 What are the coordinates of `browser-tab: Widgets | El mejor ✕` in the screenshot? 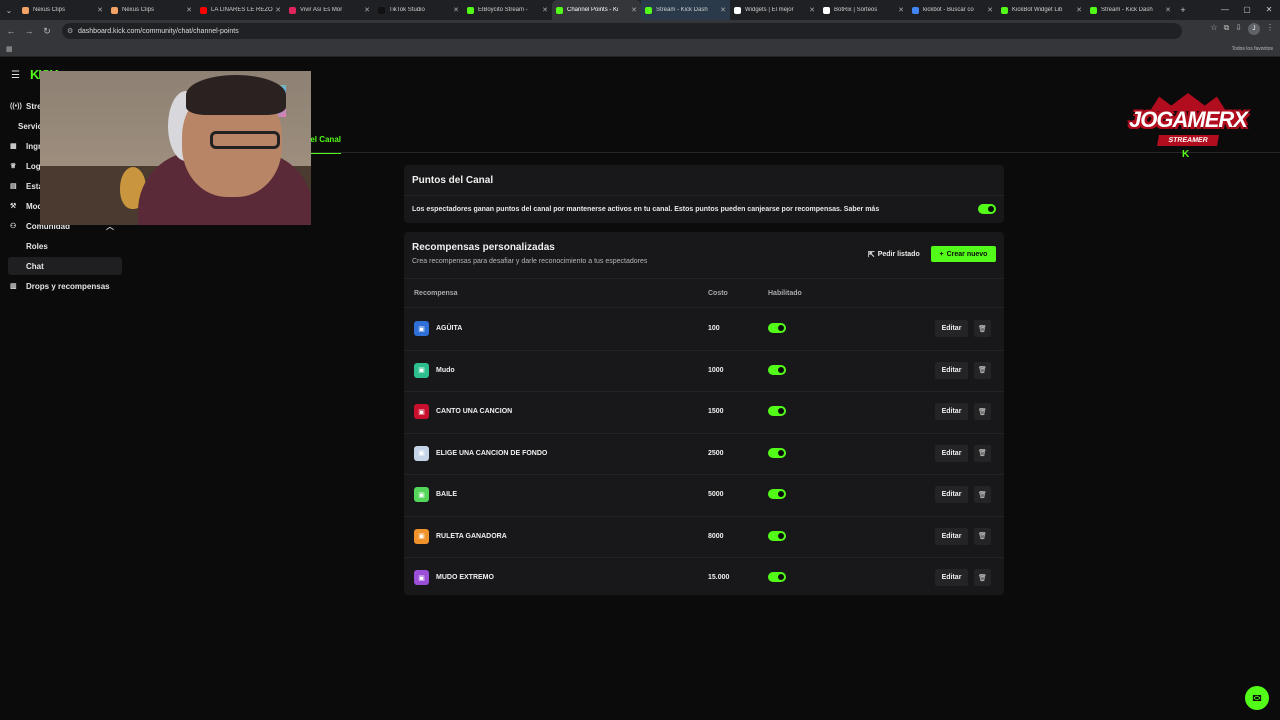 It's located at (774, 10).